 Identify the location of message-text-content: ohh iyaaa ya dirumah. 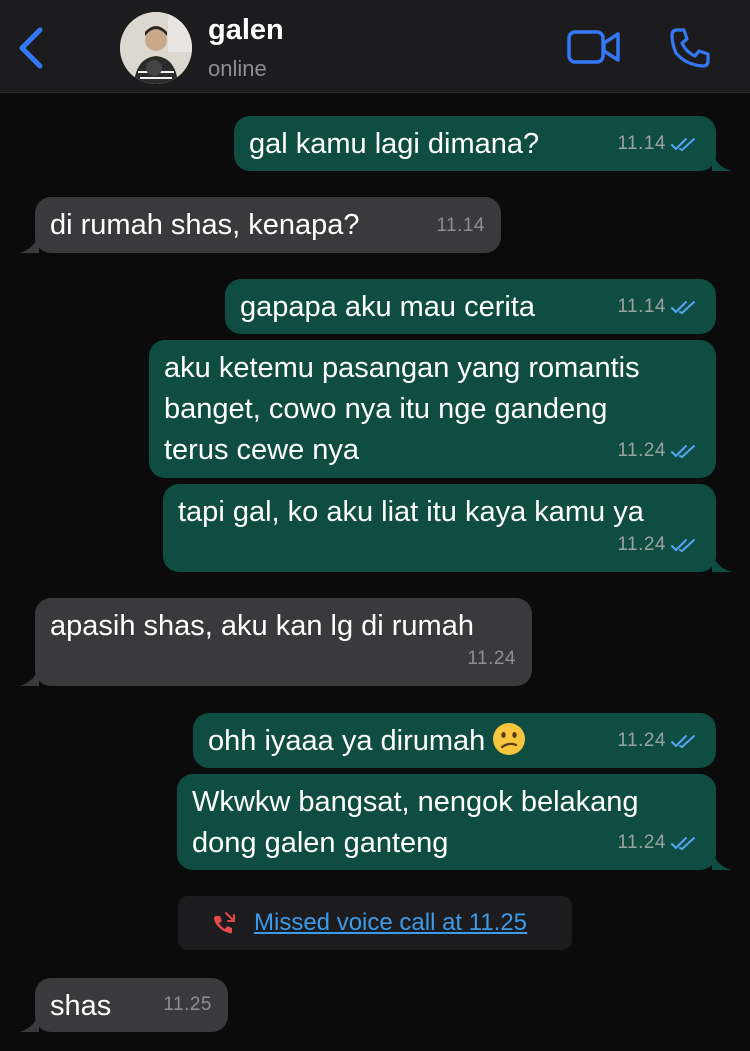
(347, 741).